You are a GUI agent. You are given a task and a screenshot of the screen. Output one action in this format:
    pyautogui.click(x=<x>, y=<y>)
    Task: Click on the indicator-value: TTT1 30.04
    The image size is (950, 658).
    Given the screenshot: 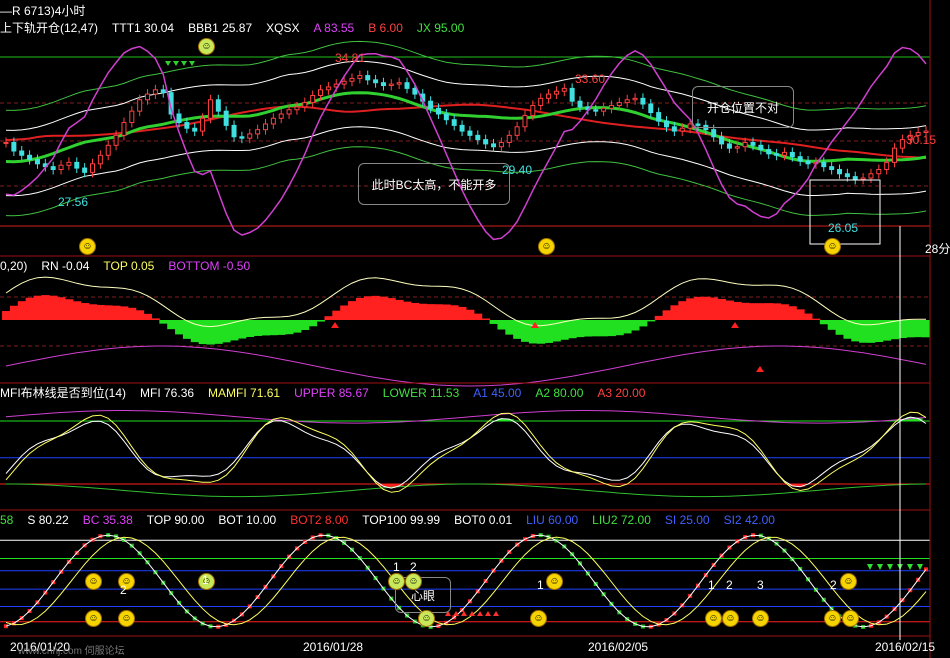 What is the action you would take?
    pyautogui.click(x=143, y=28)
    